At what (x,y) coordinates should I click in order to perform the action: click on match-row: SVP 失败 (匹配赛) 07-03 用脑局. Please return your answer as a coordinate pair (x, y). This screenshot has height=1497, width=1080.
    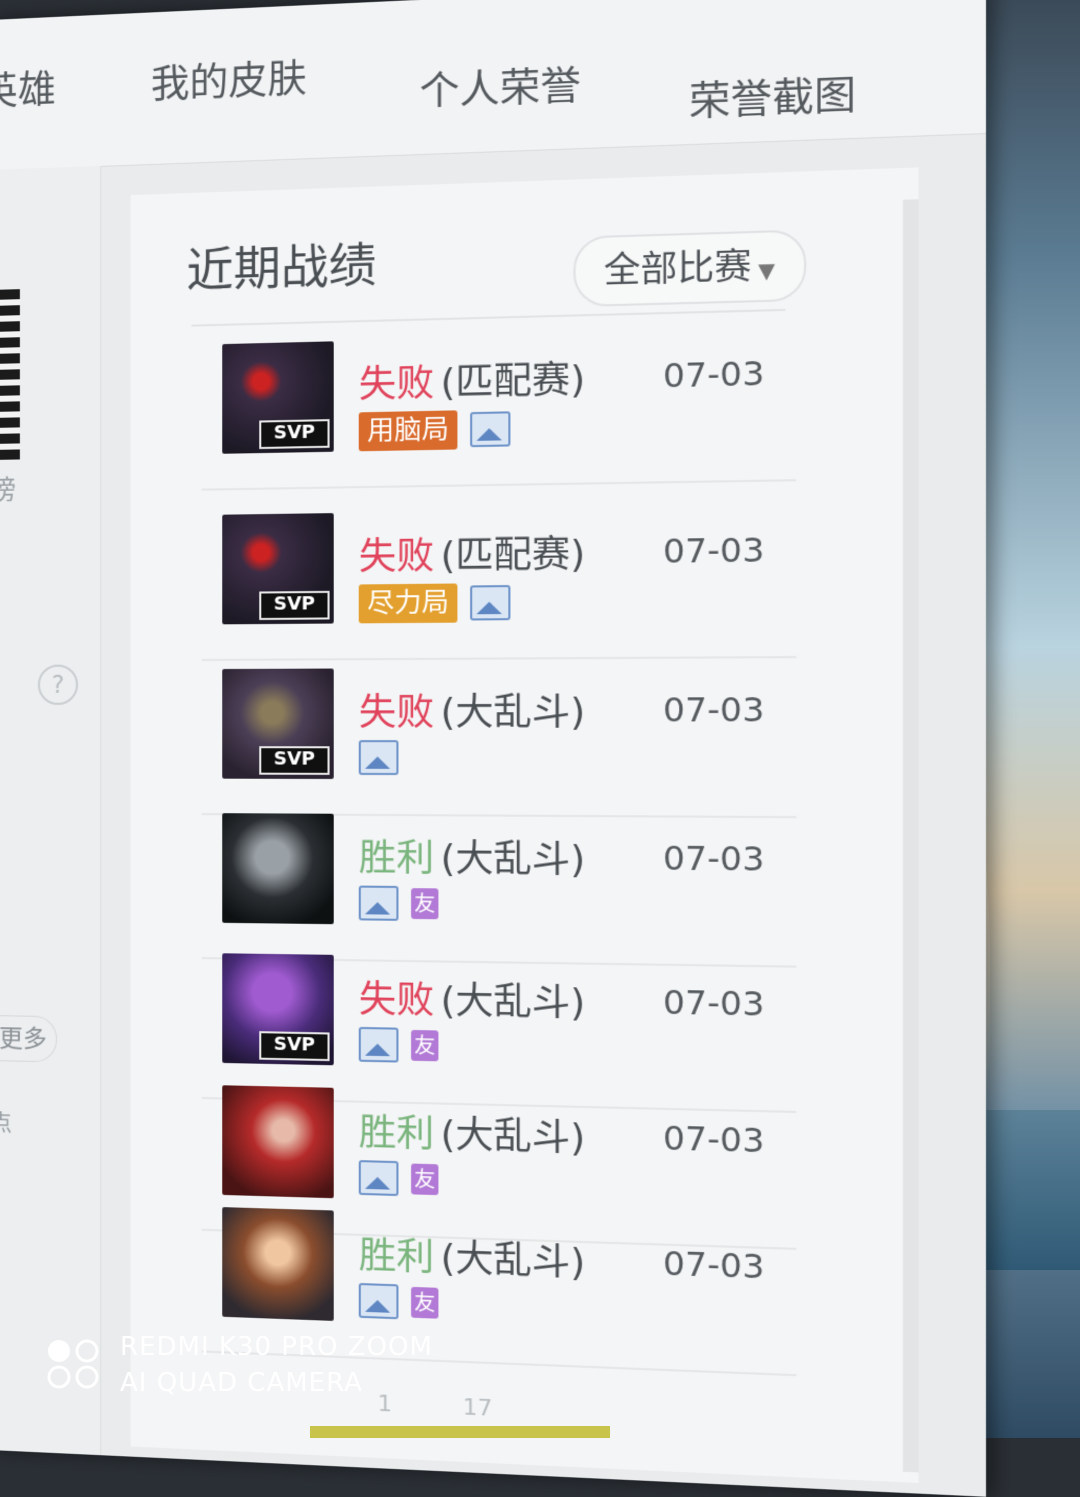
    Looking at the image, I should click on (509, 403).